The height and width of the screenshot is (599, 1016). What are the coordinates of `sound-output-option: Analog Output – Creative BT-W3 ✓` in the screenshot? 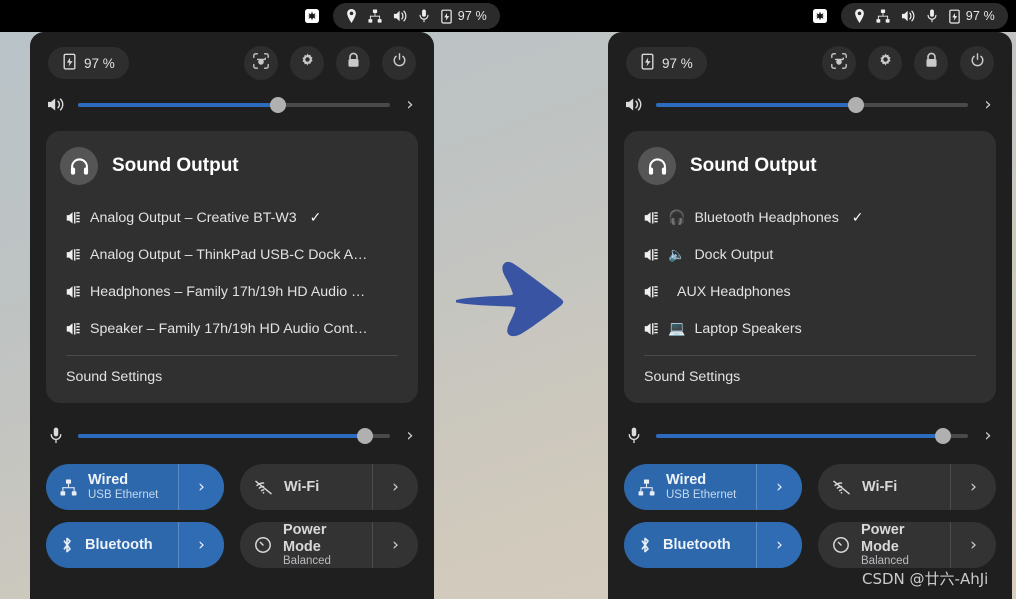 It's located at (232, 217).